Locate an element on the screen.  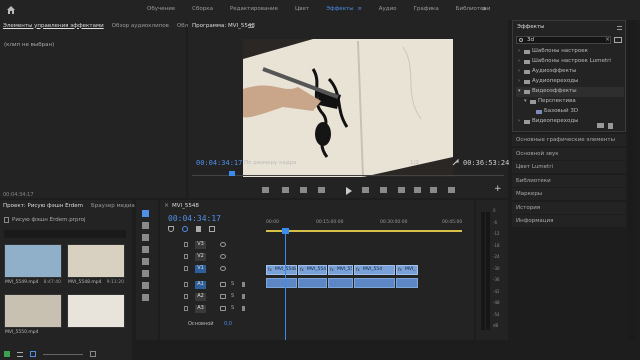
track-select-tool-icon is located at coordinates (145, 225).